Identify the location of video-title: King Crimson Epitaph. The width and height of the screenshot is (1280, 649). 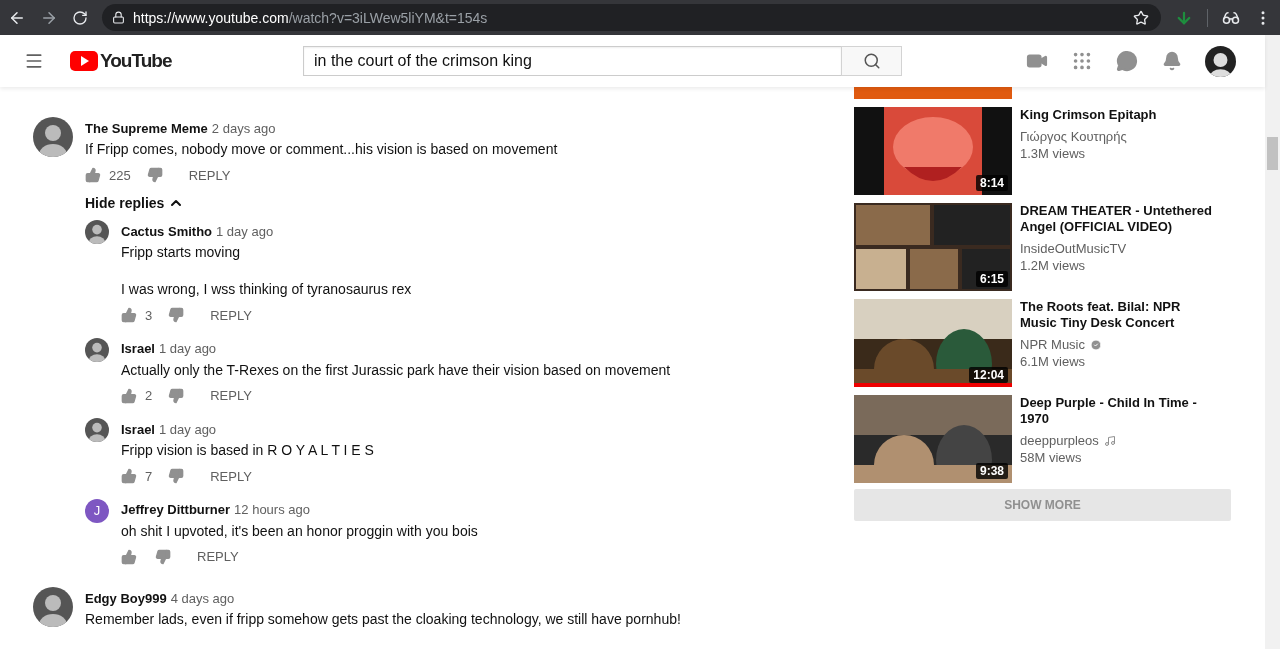
(1118, 115).